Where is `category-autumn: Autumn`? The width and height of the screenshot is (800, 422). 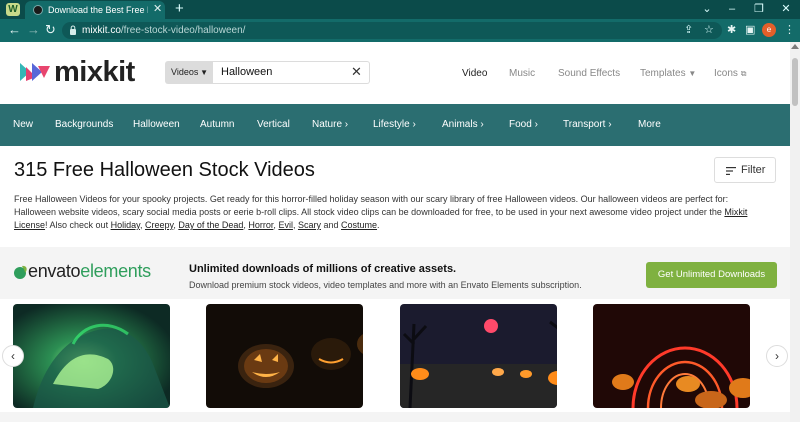 category-autumn: Autumn is located at coordinates (217, 124).